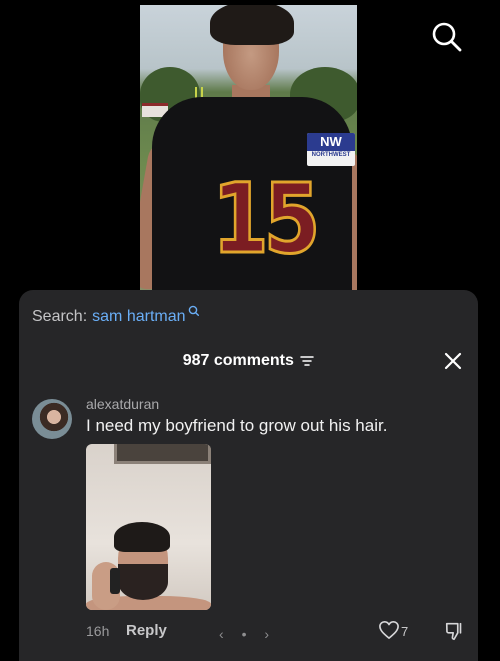  What do you see at coordinates (251, 634) in the screenshot?
I see `media-pager: ‹ • ›` at bounding box center [251, 634].